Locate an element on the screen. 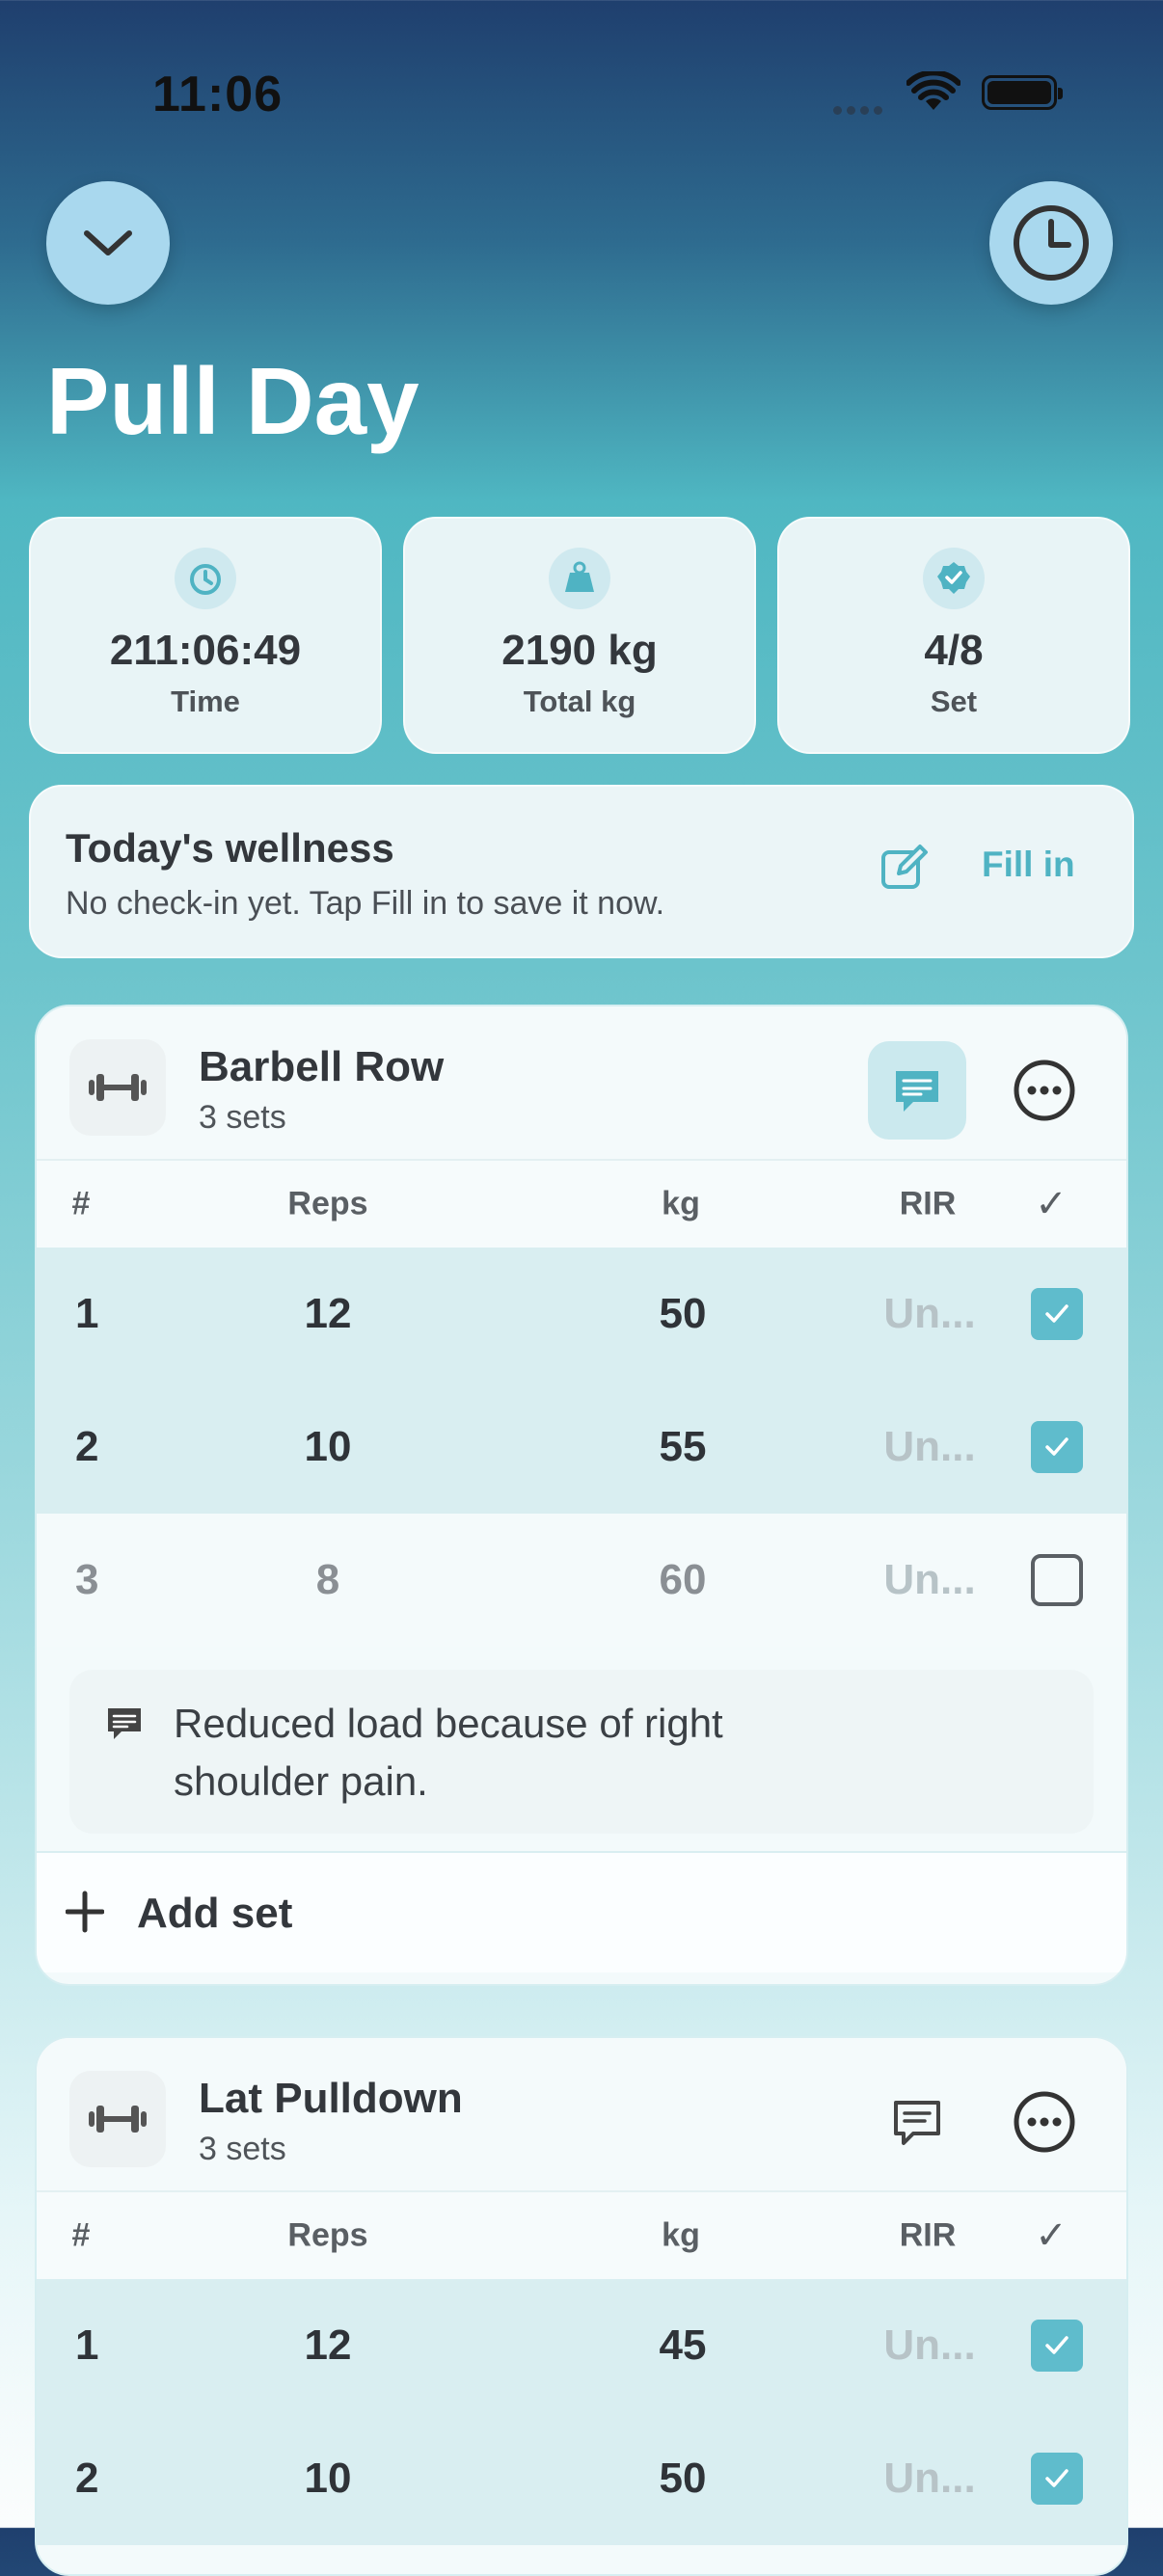 The image size is (1163, 2576). fill-in-button: Fill in is located at coordinates (1028, 865).